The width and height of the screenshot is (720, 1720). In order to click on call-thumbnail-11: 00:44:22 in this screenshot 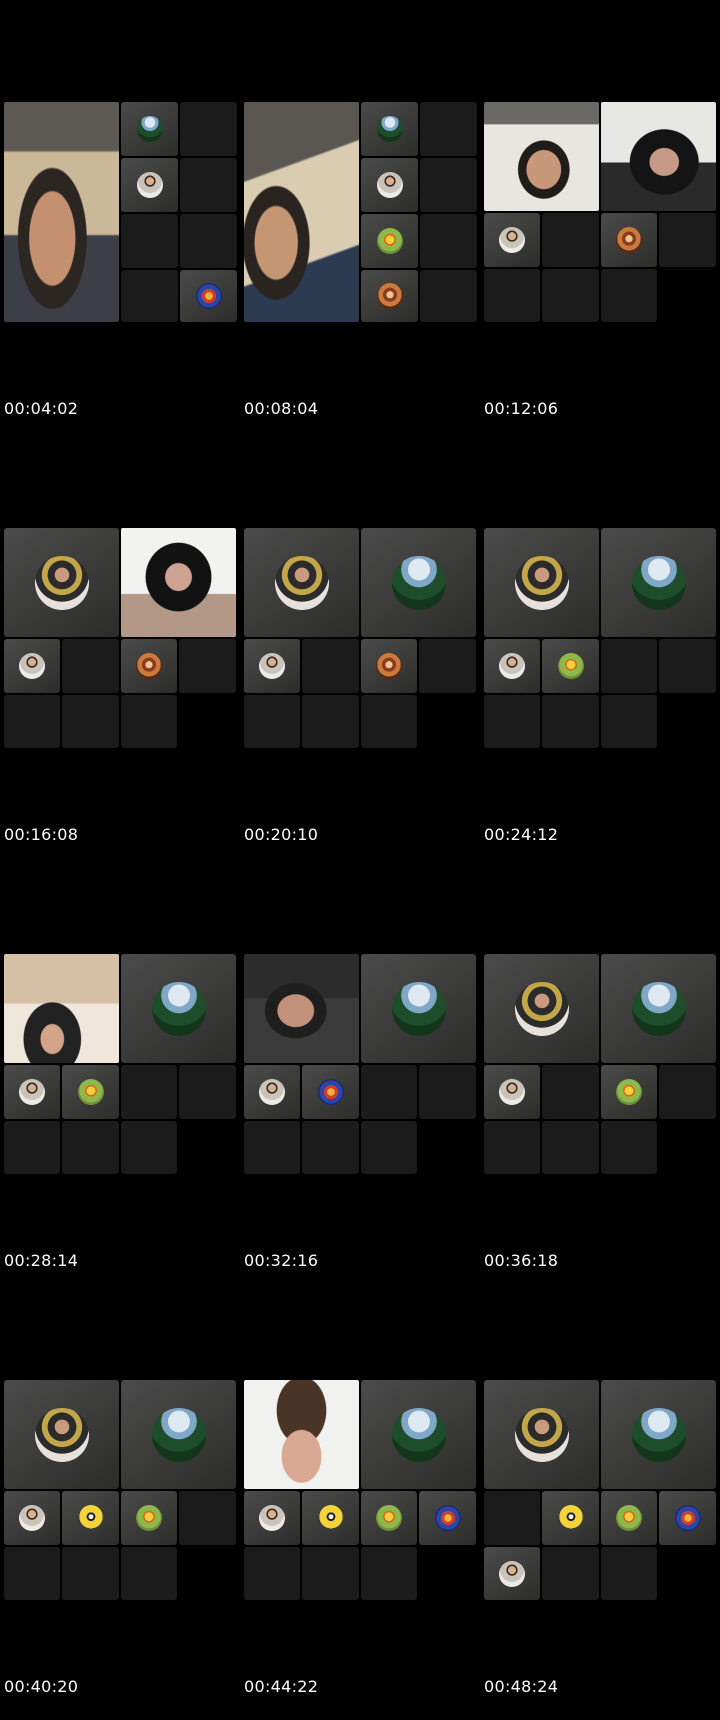, I will do `click(361, 1550)`.